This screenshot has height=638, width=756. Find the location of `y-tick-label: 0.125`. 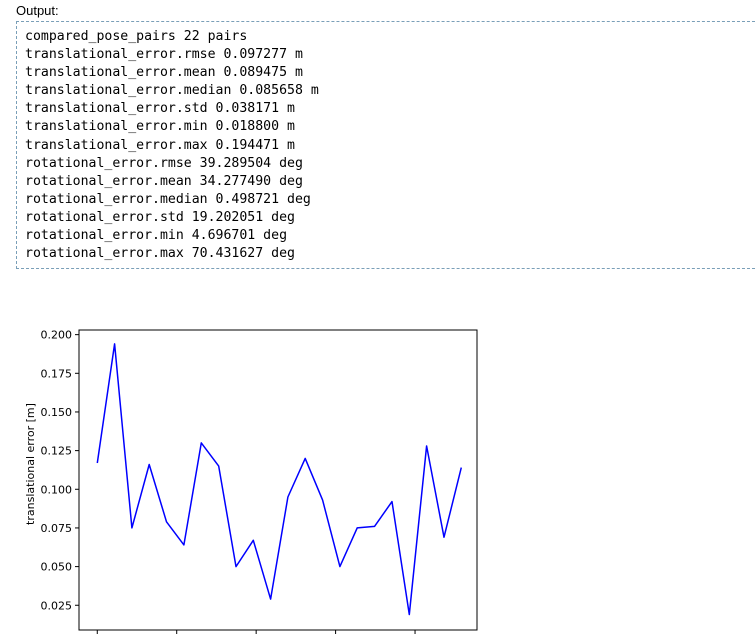

y-tick-label: 0.125 is located at coordinates (57, 451).